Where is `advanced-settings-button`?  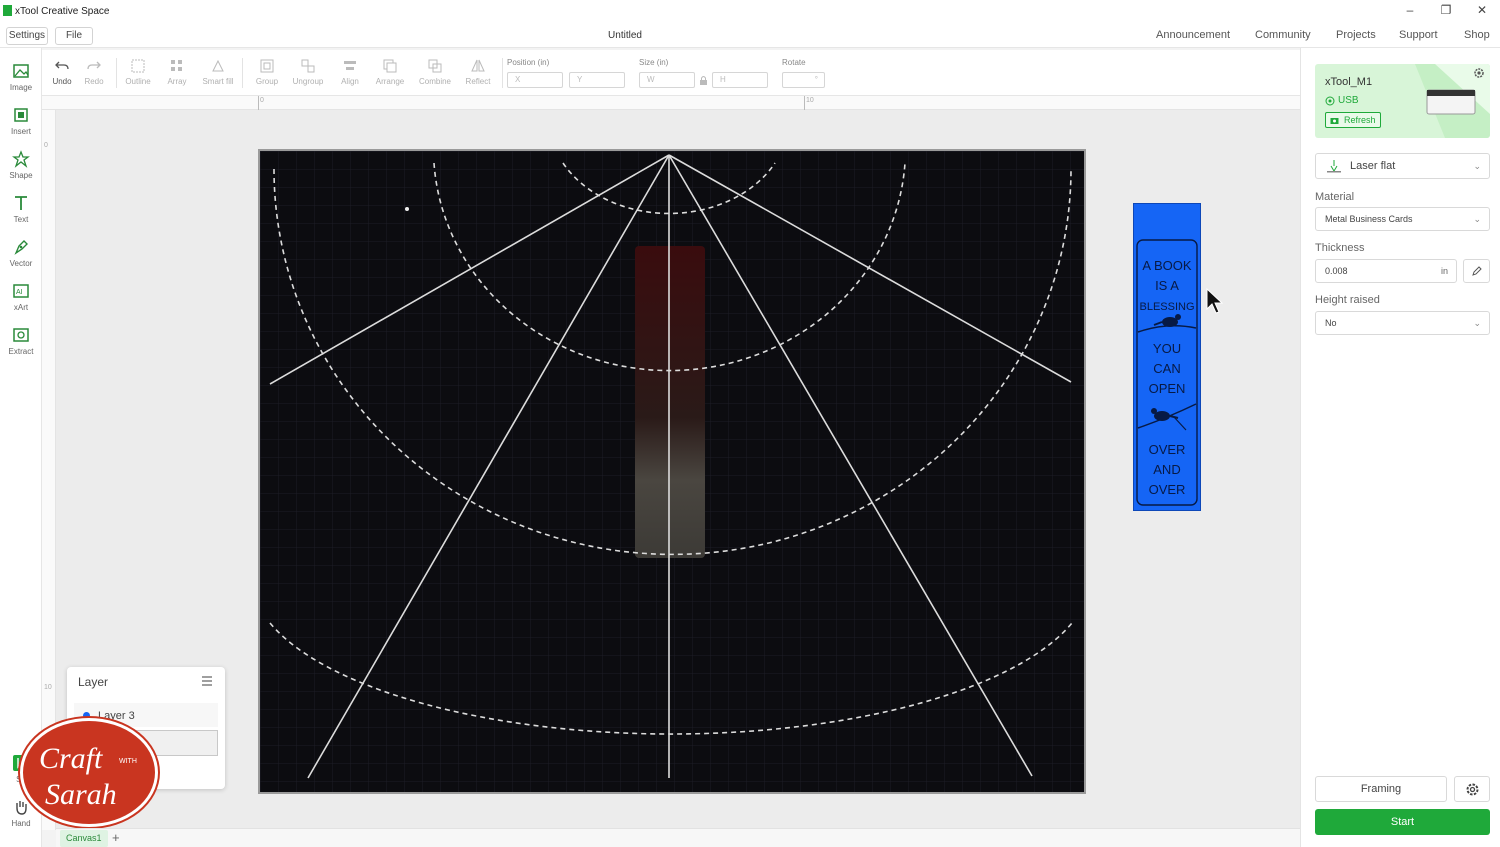 advanced-settings-button is located at coordinates (1472, 789).